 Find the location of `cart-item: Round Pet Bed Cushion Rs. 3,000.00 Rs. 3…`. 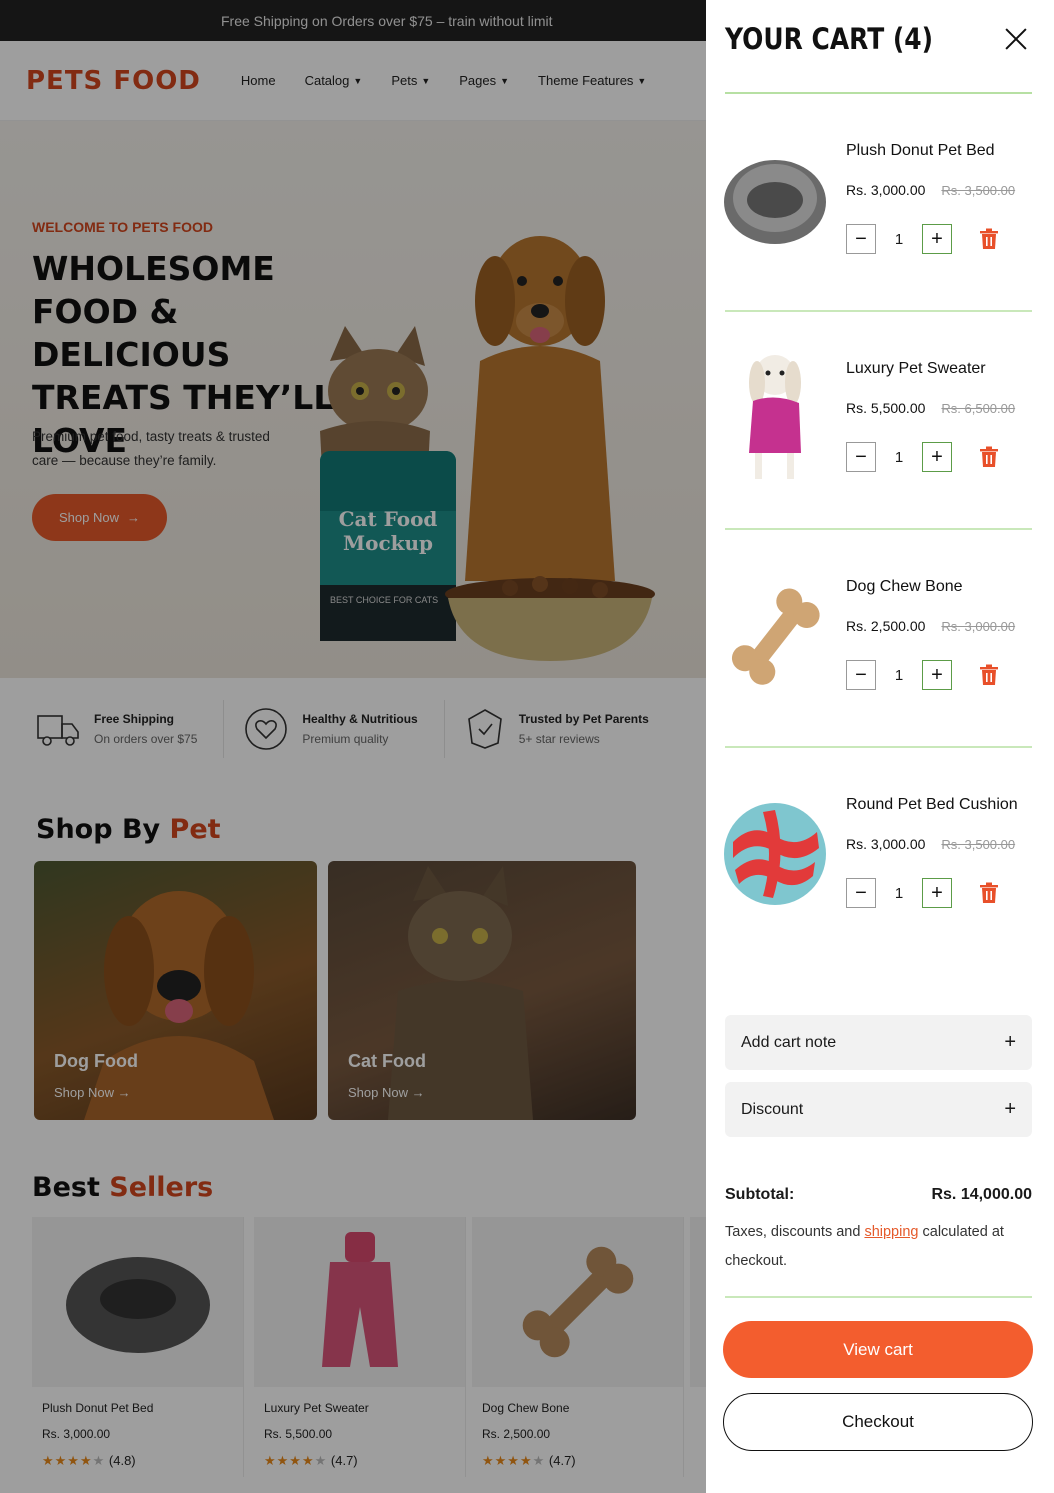

cart-item: Round Pet Bed Cushion Rs. 3,000.00 Rs. 3… is located at coordinates (877, 857).